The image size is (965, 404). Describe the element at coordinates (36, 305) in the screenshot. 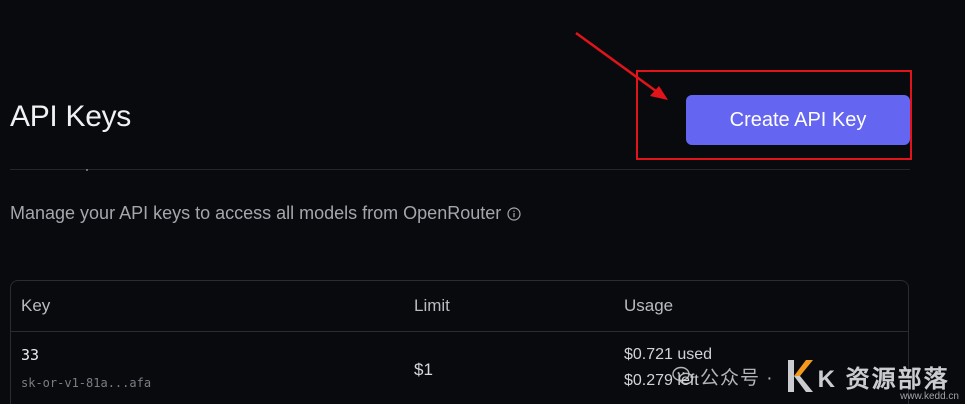

I see `column-header-key: Key` at that location.